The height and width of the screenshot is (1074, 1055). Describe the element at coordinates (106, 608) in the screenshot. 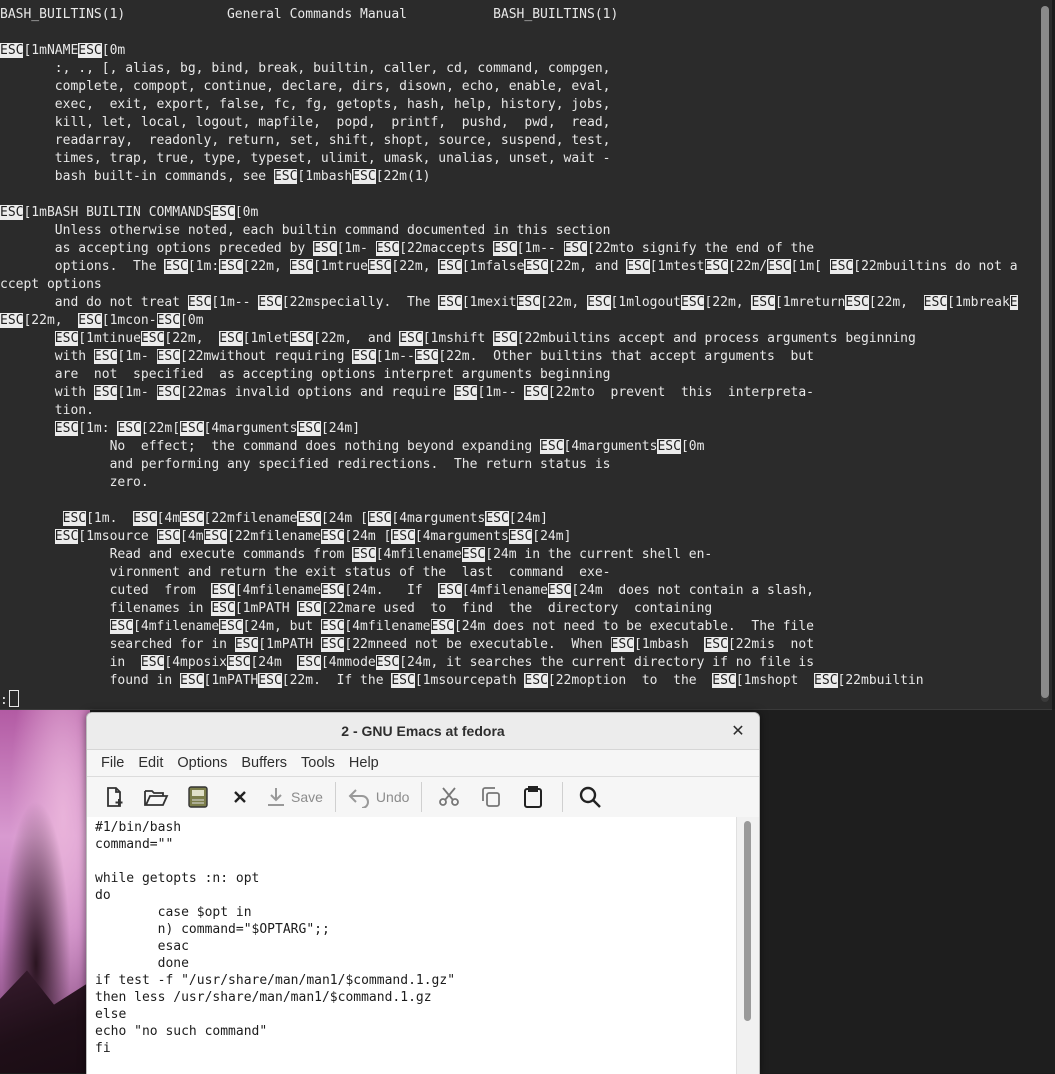

I see `terminal-text: filenames in` at that location.